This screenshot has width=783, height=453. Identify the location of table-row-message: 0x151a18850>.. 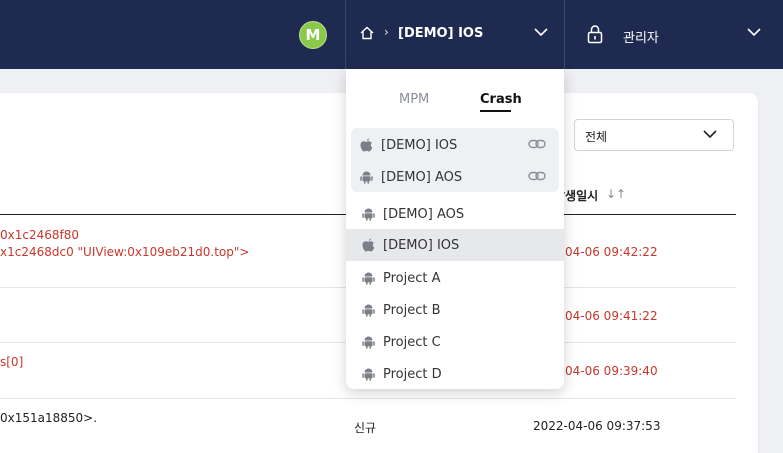
(49, 418).